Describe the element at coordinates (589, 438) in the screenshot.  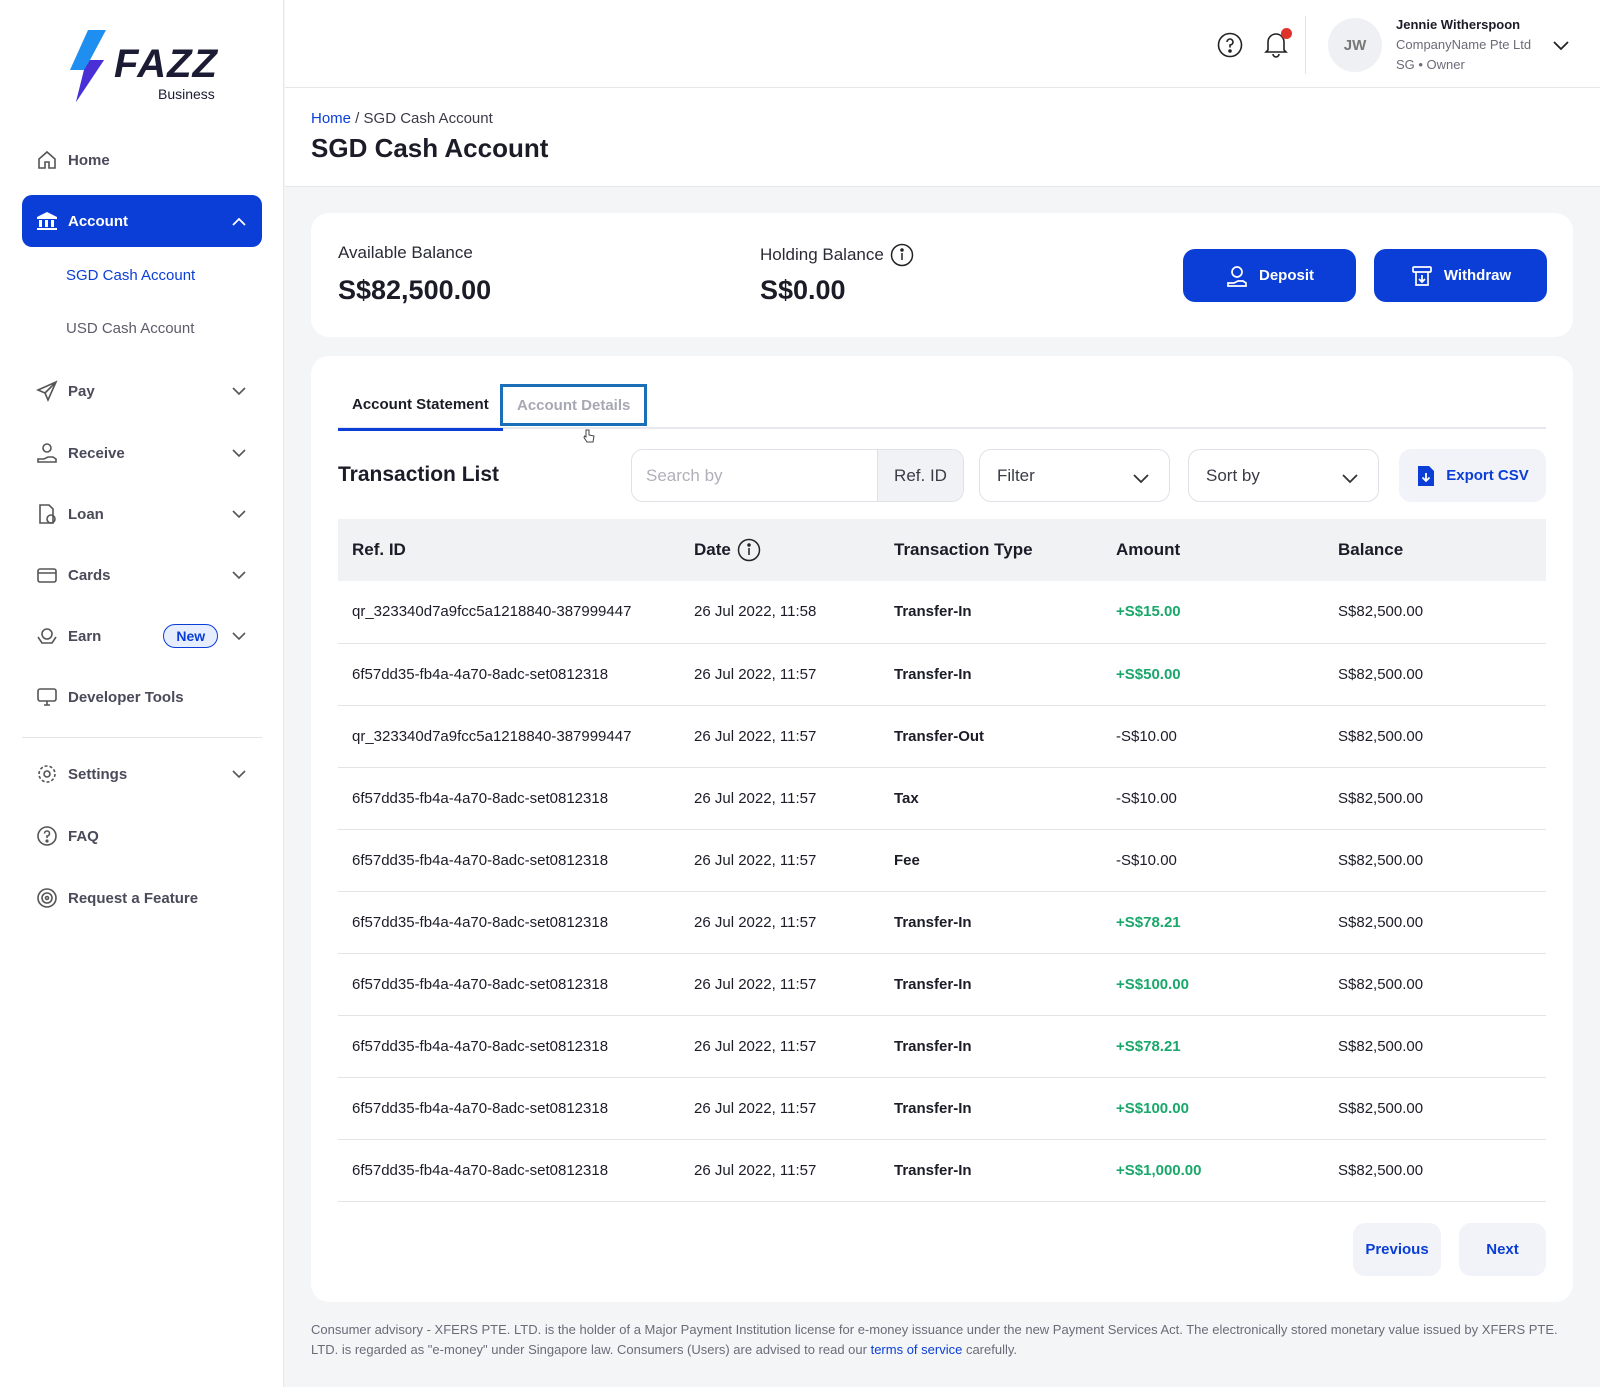
I see `hand-cursor-icon` at that location.